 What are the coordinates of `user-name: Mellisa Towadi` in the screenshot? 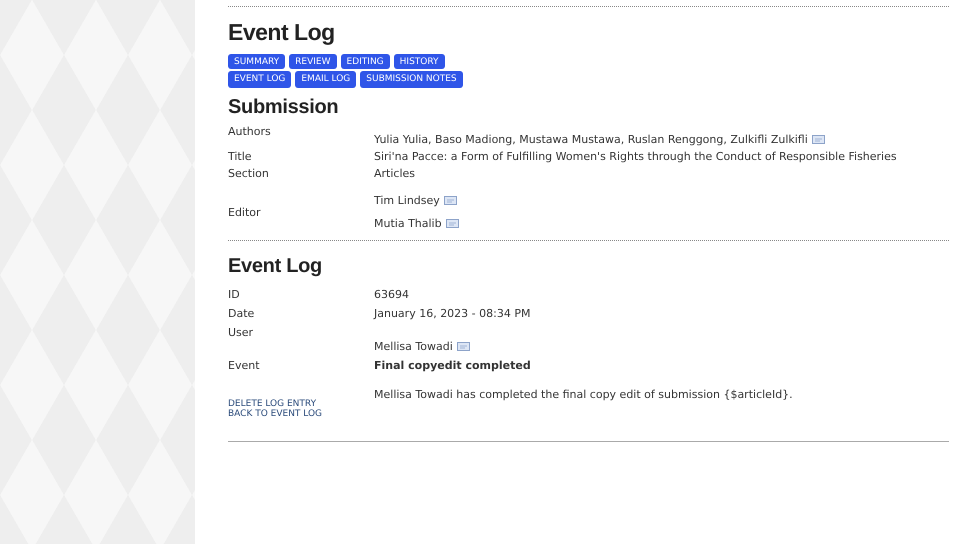 It's located at (661, 346).